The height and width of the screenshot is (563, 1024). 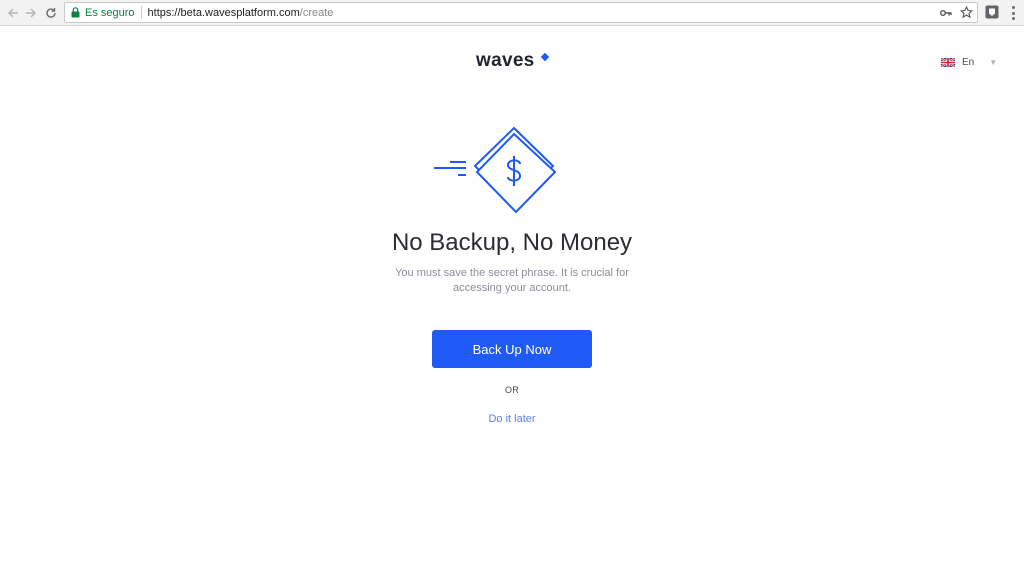 What do you see at coordinates (31, 13) in the screenshot?
I see `forward-arrow-icon` at bounding box center [31, 13].